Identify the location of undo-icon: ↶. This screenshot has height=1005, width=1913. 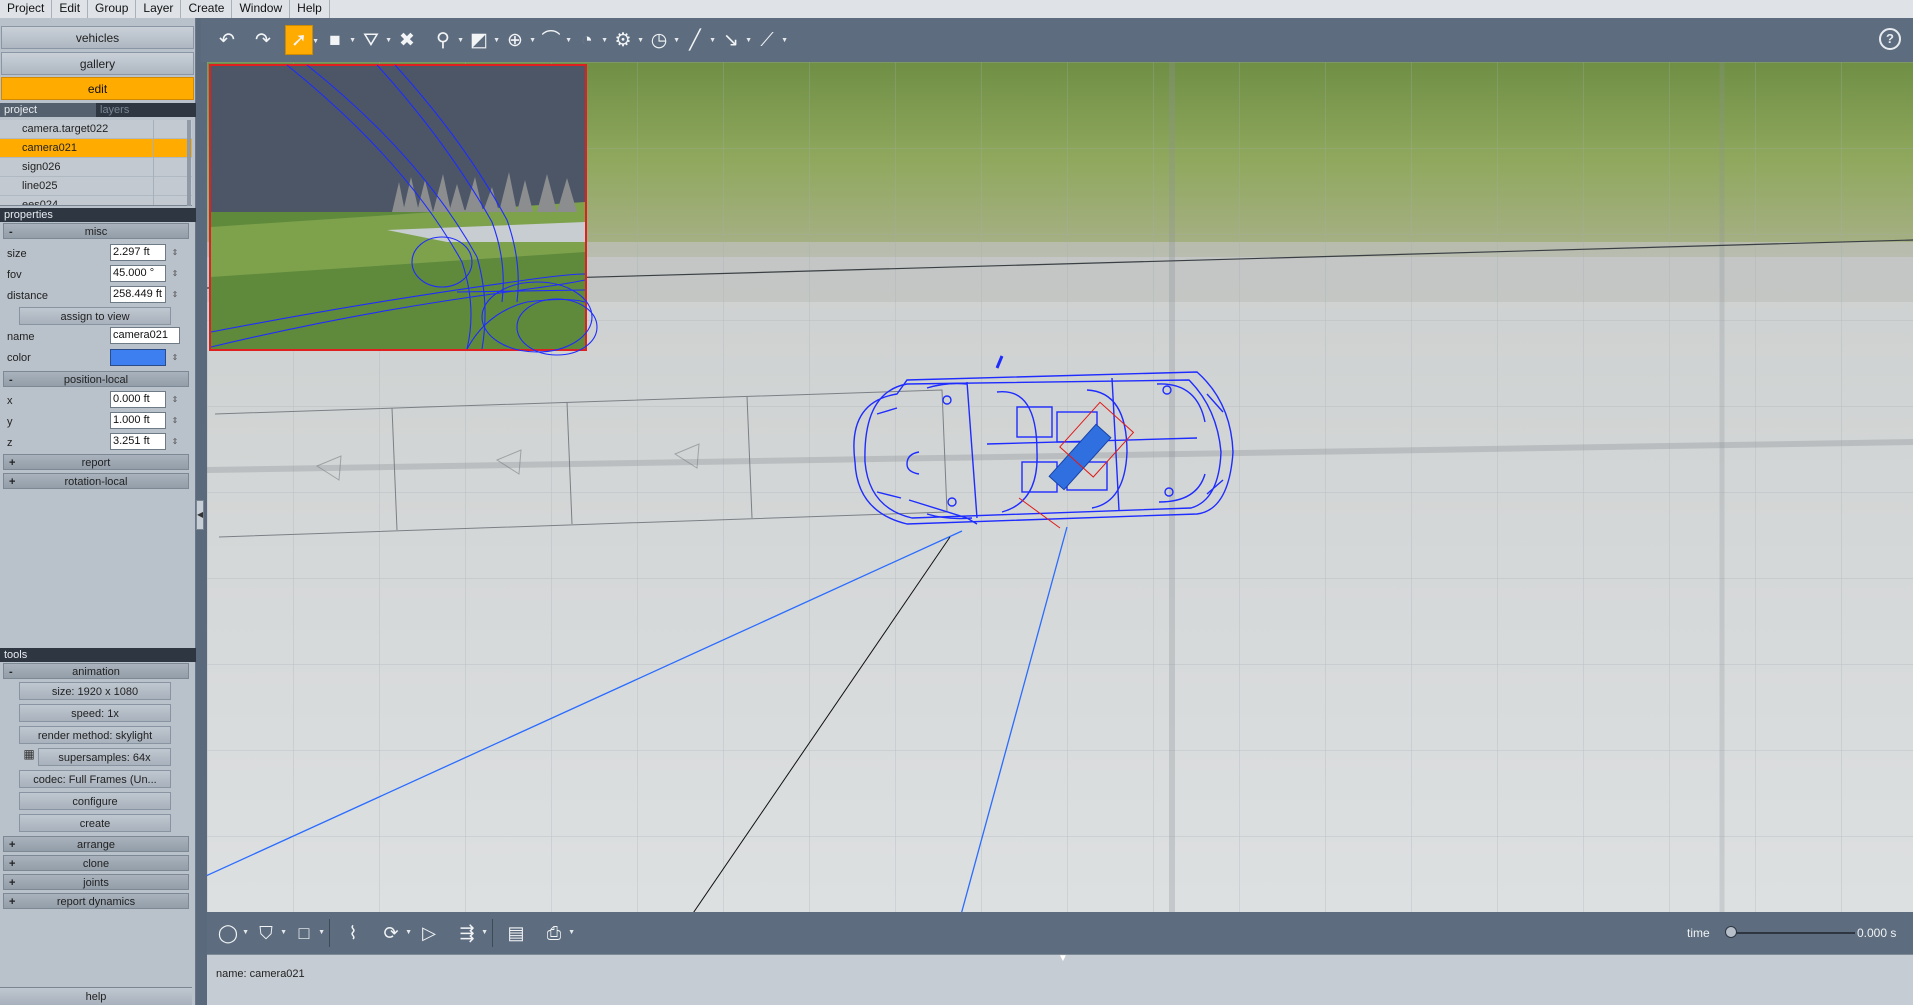
(227, 40).